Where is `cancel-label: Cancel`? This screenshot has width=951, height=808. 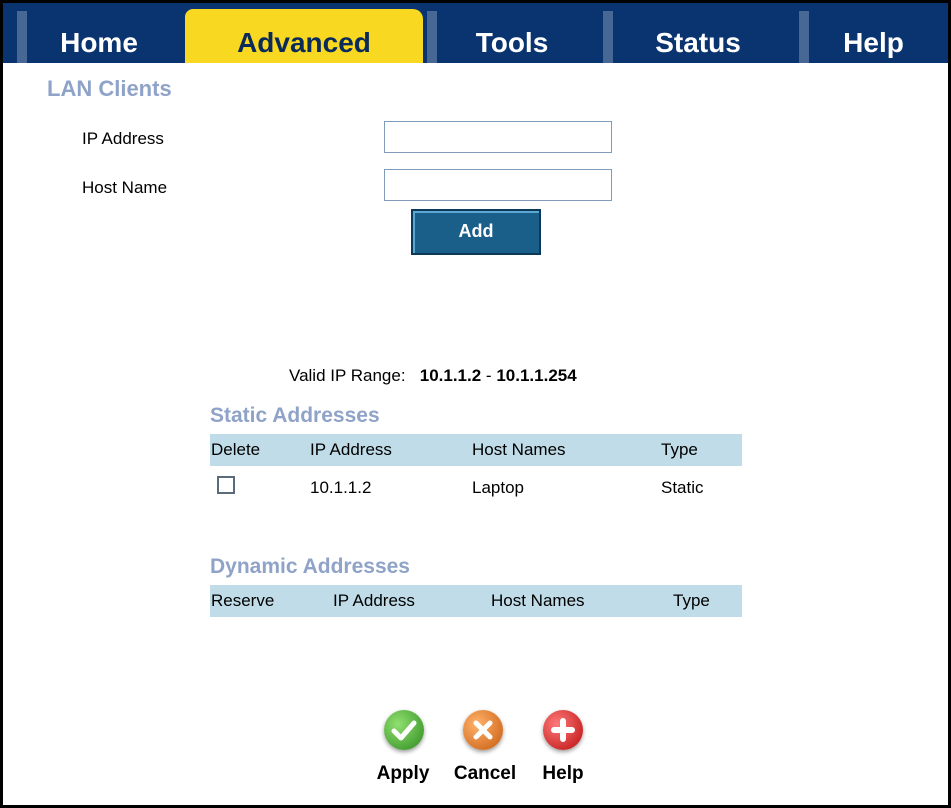 cancel-label: Cancel is located at coordinates (485, 774).